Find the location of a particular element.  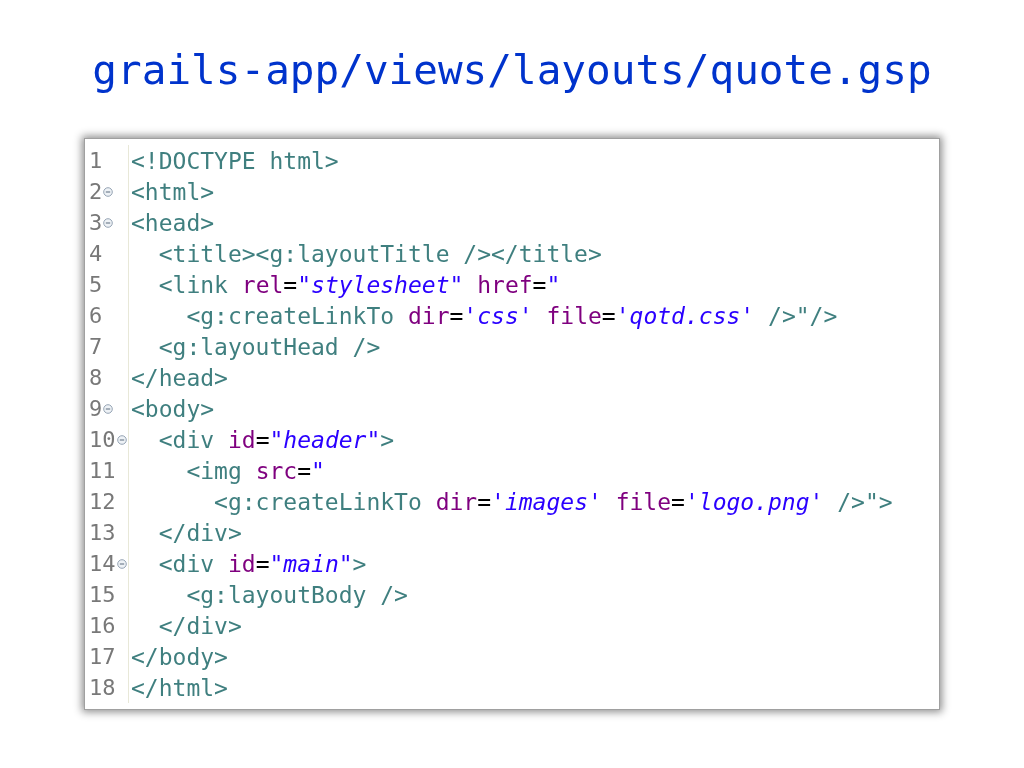

slide-title: grails-app/views/layouts/quote.gsp is located at coordinates (512, 70).